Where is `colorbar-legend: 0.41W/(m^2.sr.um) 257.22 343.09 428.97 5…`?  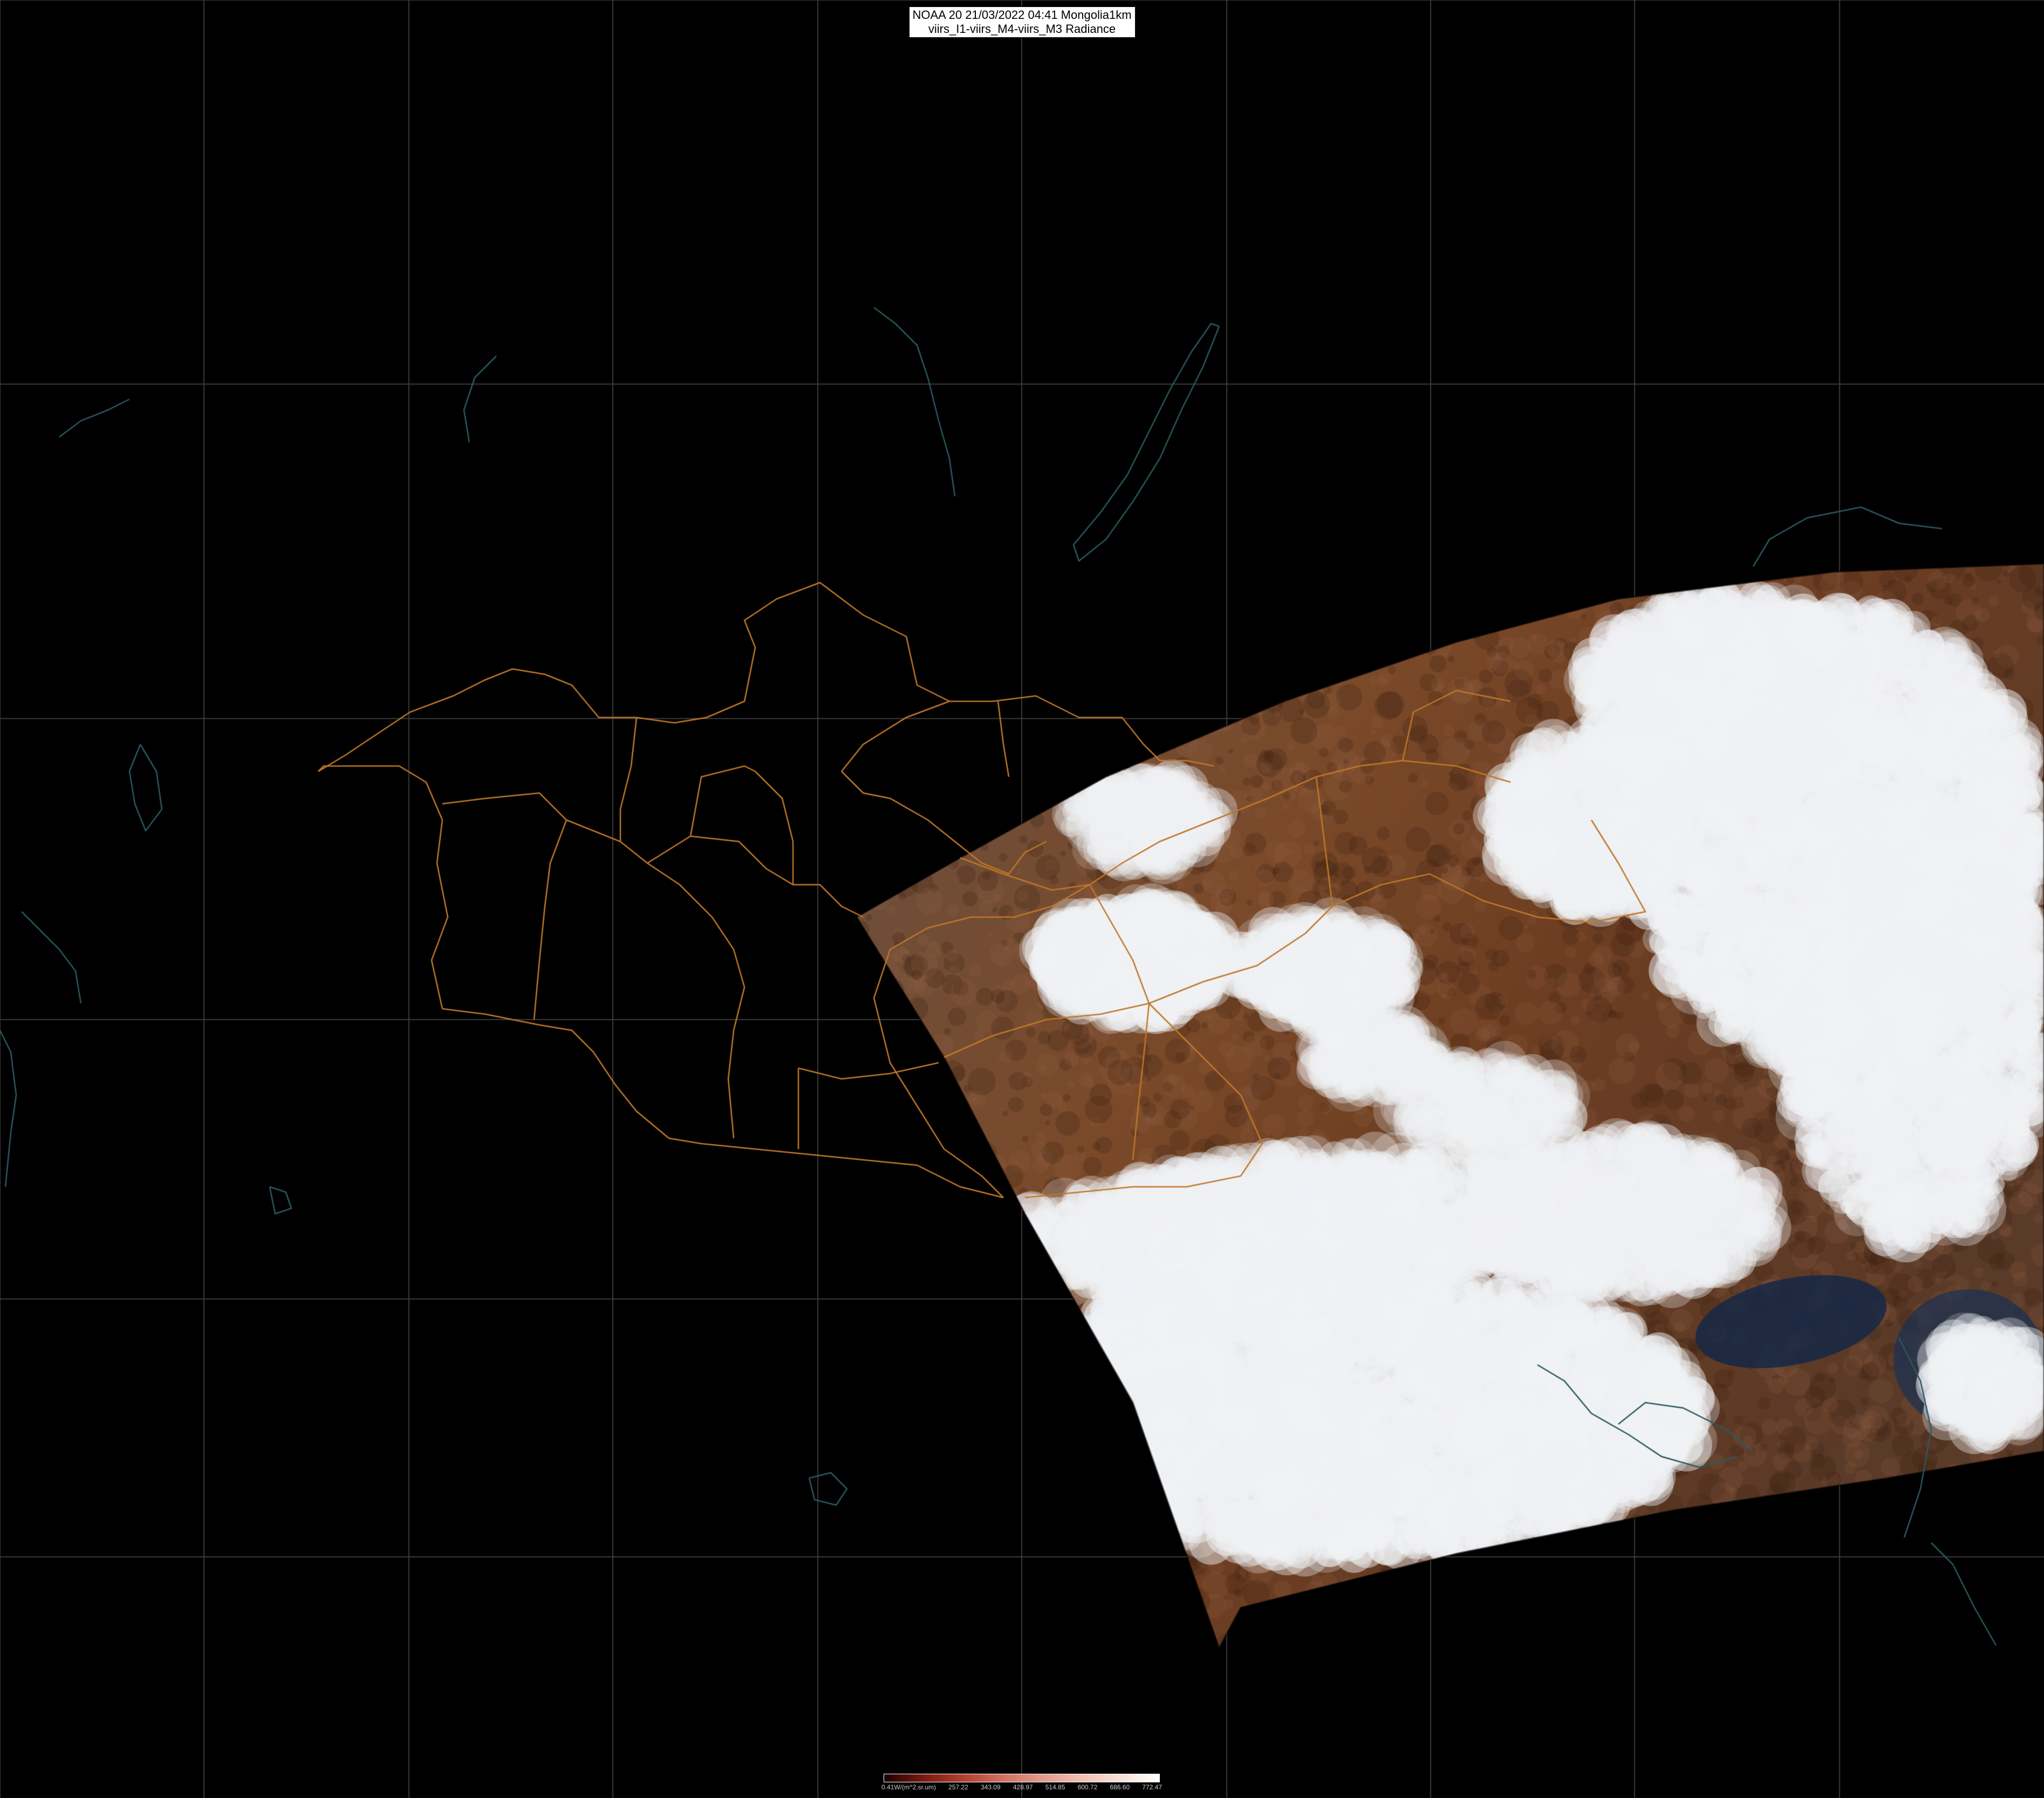 colorbar-legend: 0.41W/(m^2.sr.um) 257.22 343.09 428.97 5… is located at coordinates (1021, 1784).